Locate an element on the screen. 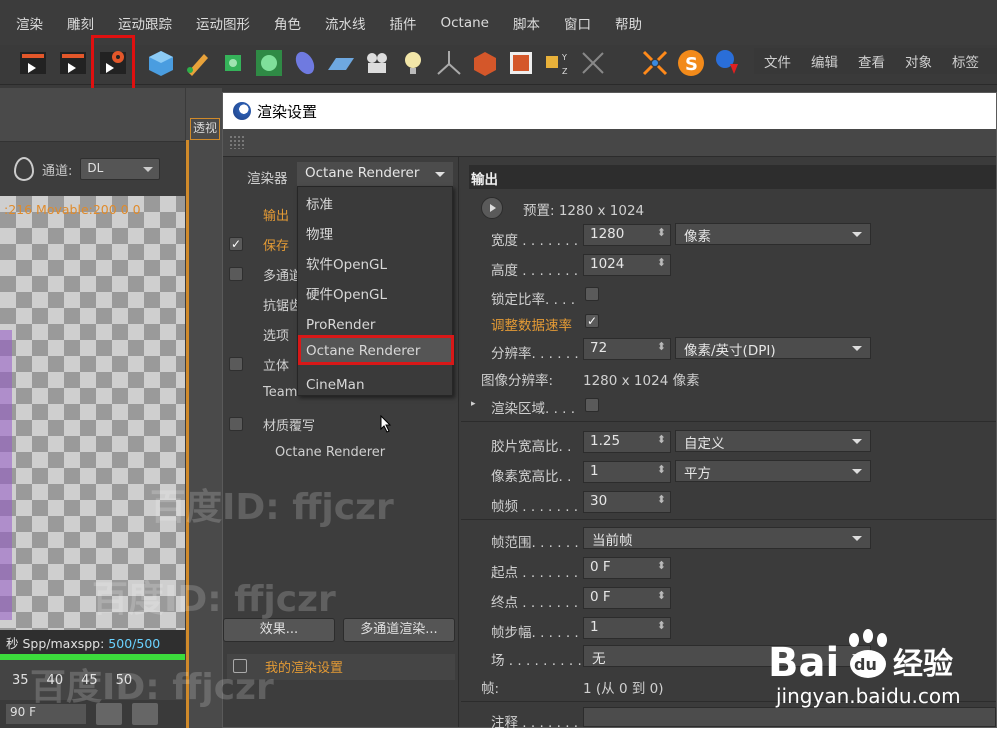  tree-item-octane-renderer: Octane Renderer is located at coordinates (340, 454).